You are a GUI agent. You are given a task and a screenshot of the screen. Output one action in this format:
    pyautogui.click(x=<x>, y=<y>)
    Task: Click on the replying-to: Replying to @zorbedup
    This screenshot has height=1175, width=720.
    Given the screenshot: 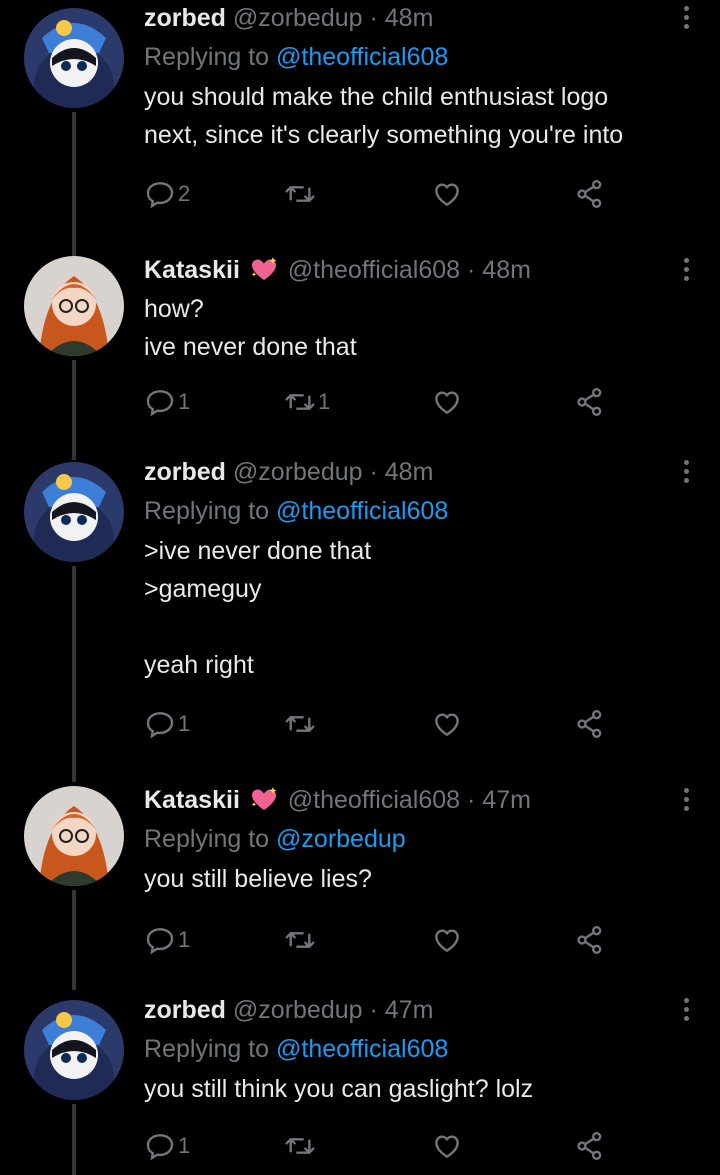 What is the action you would take?
    pyautogui.click(x=412, y=839)
    